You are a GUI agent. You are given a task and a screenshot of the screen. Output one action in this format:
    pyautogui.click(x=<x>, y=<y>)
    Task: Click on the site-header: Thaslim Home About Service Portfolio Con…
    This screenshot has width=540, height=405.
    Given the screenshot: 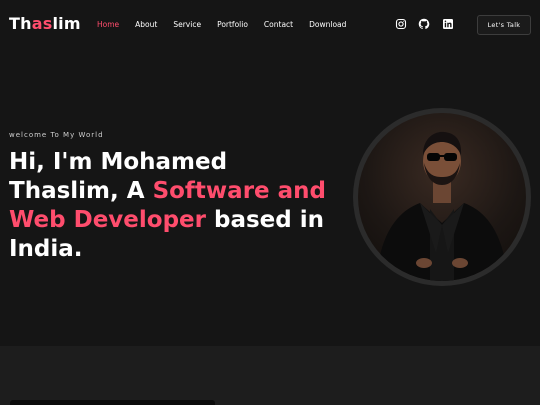 What is the action you would take?
    pyautogui.click(x=270, y=25)
    